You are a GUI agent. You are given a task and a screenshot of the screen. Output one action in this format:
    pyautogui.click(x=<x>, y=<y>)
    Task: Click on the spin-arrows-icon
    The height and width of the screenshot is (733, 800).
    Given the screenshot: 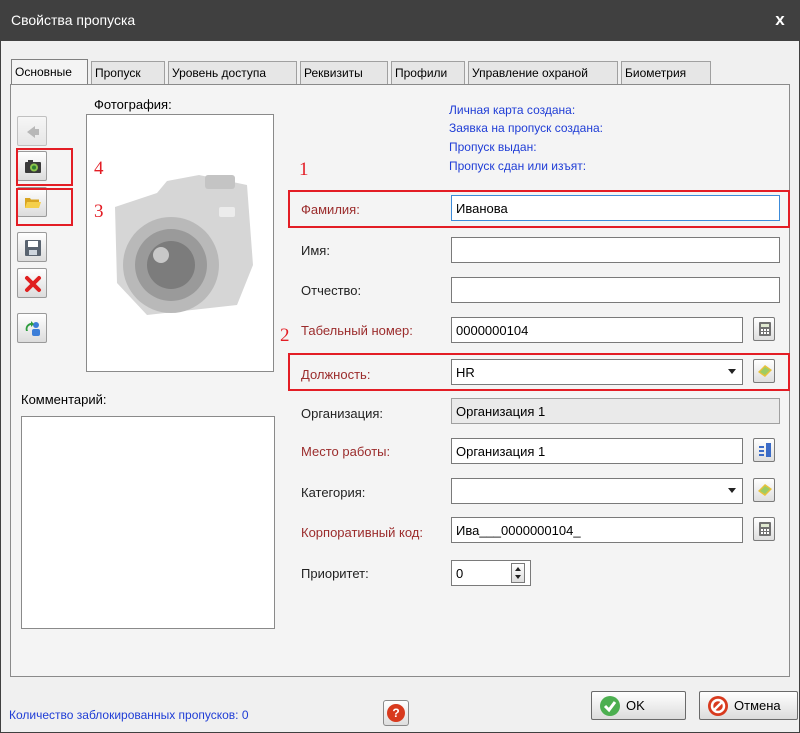 What is the action you would take?
    pyautogui.click(x=518, y=573)
    